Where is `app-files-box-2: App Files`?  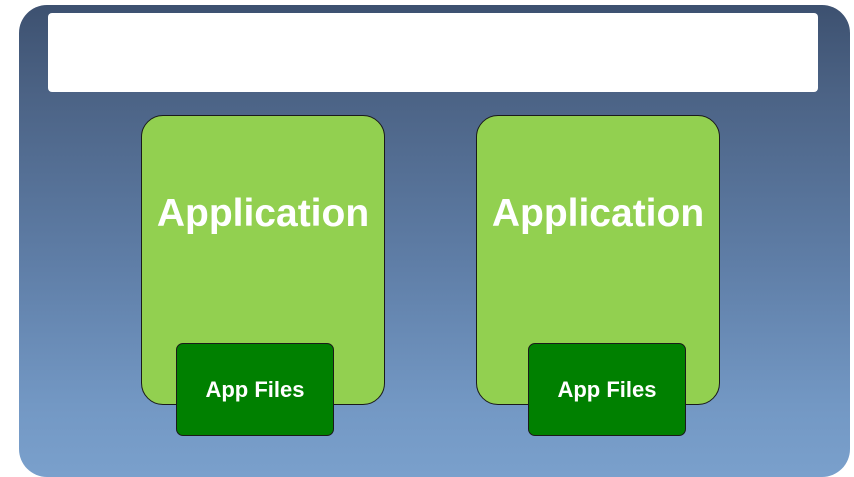 app-files-box-2: App Files is located at coordinates (607, 389).